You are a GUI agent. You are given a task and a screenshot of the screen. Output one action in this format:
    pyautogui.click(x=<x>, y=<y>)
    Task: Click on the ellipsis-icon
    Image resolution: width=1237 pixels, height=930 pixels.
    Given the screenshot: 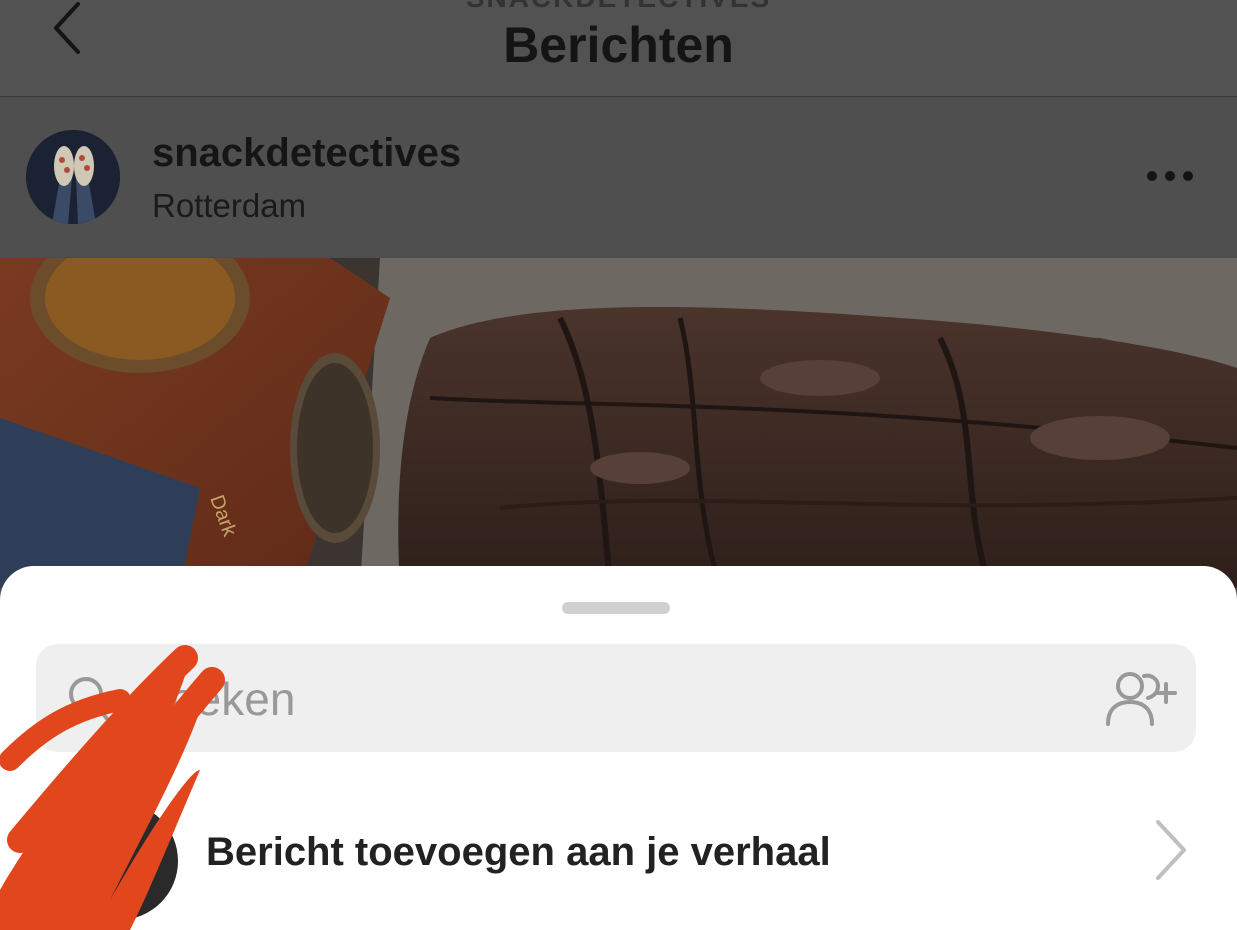 What is the action you would take?
    pyautogui.click(x=1170, y=176)
    